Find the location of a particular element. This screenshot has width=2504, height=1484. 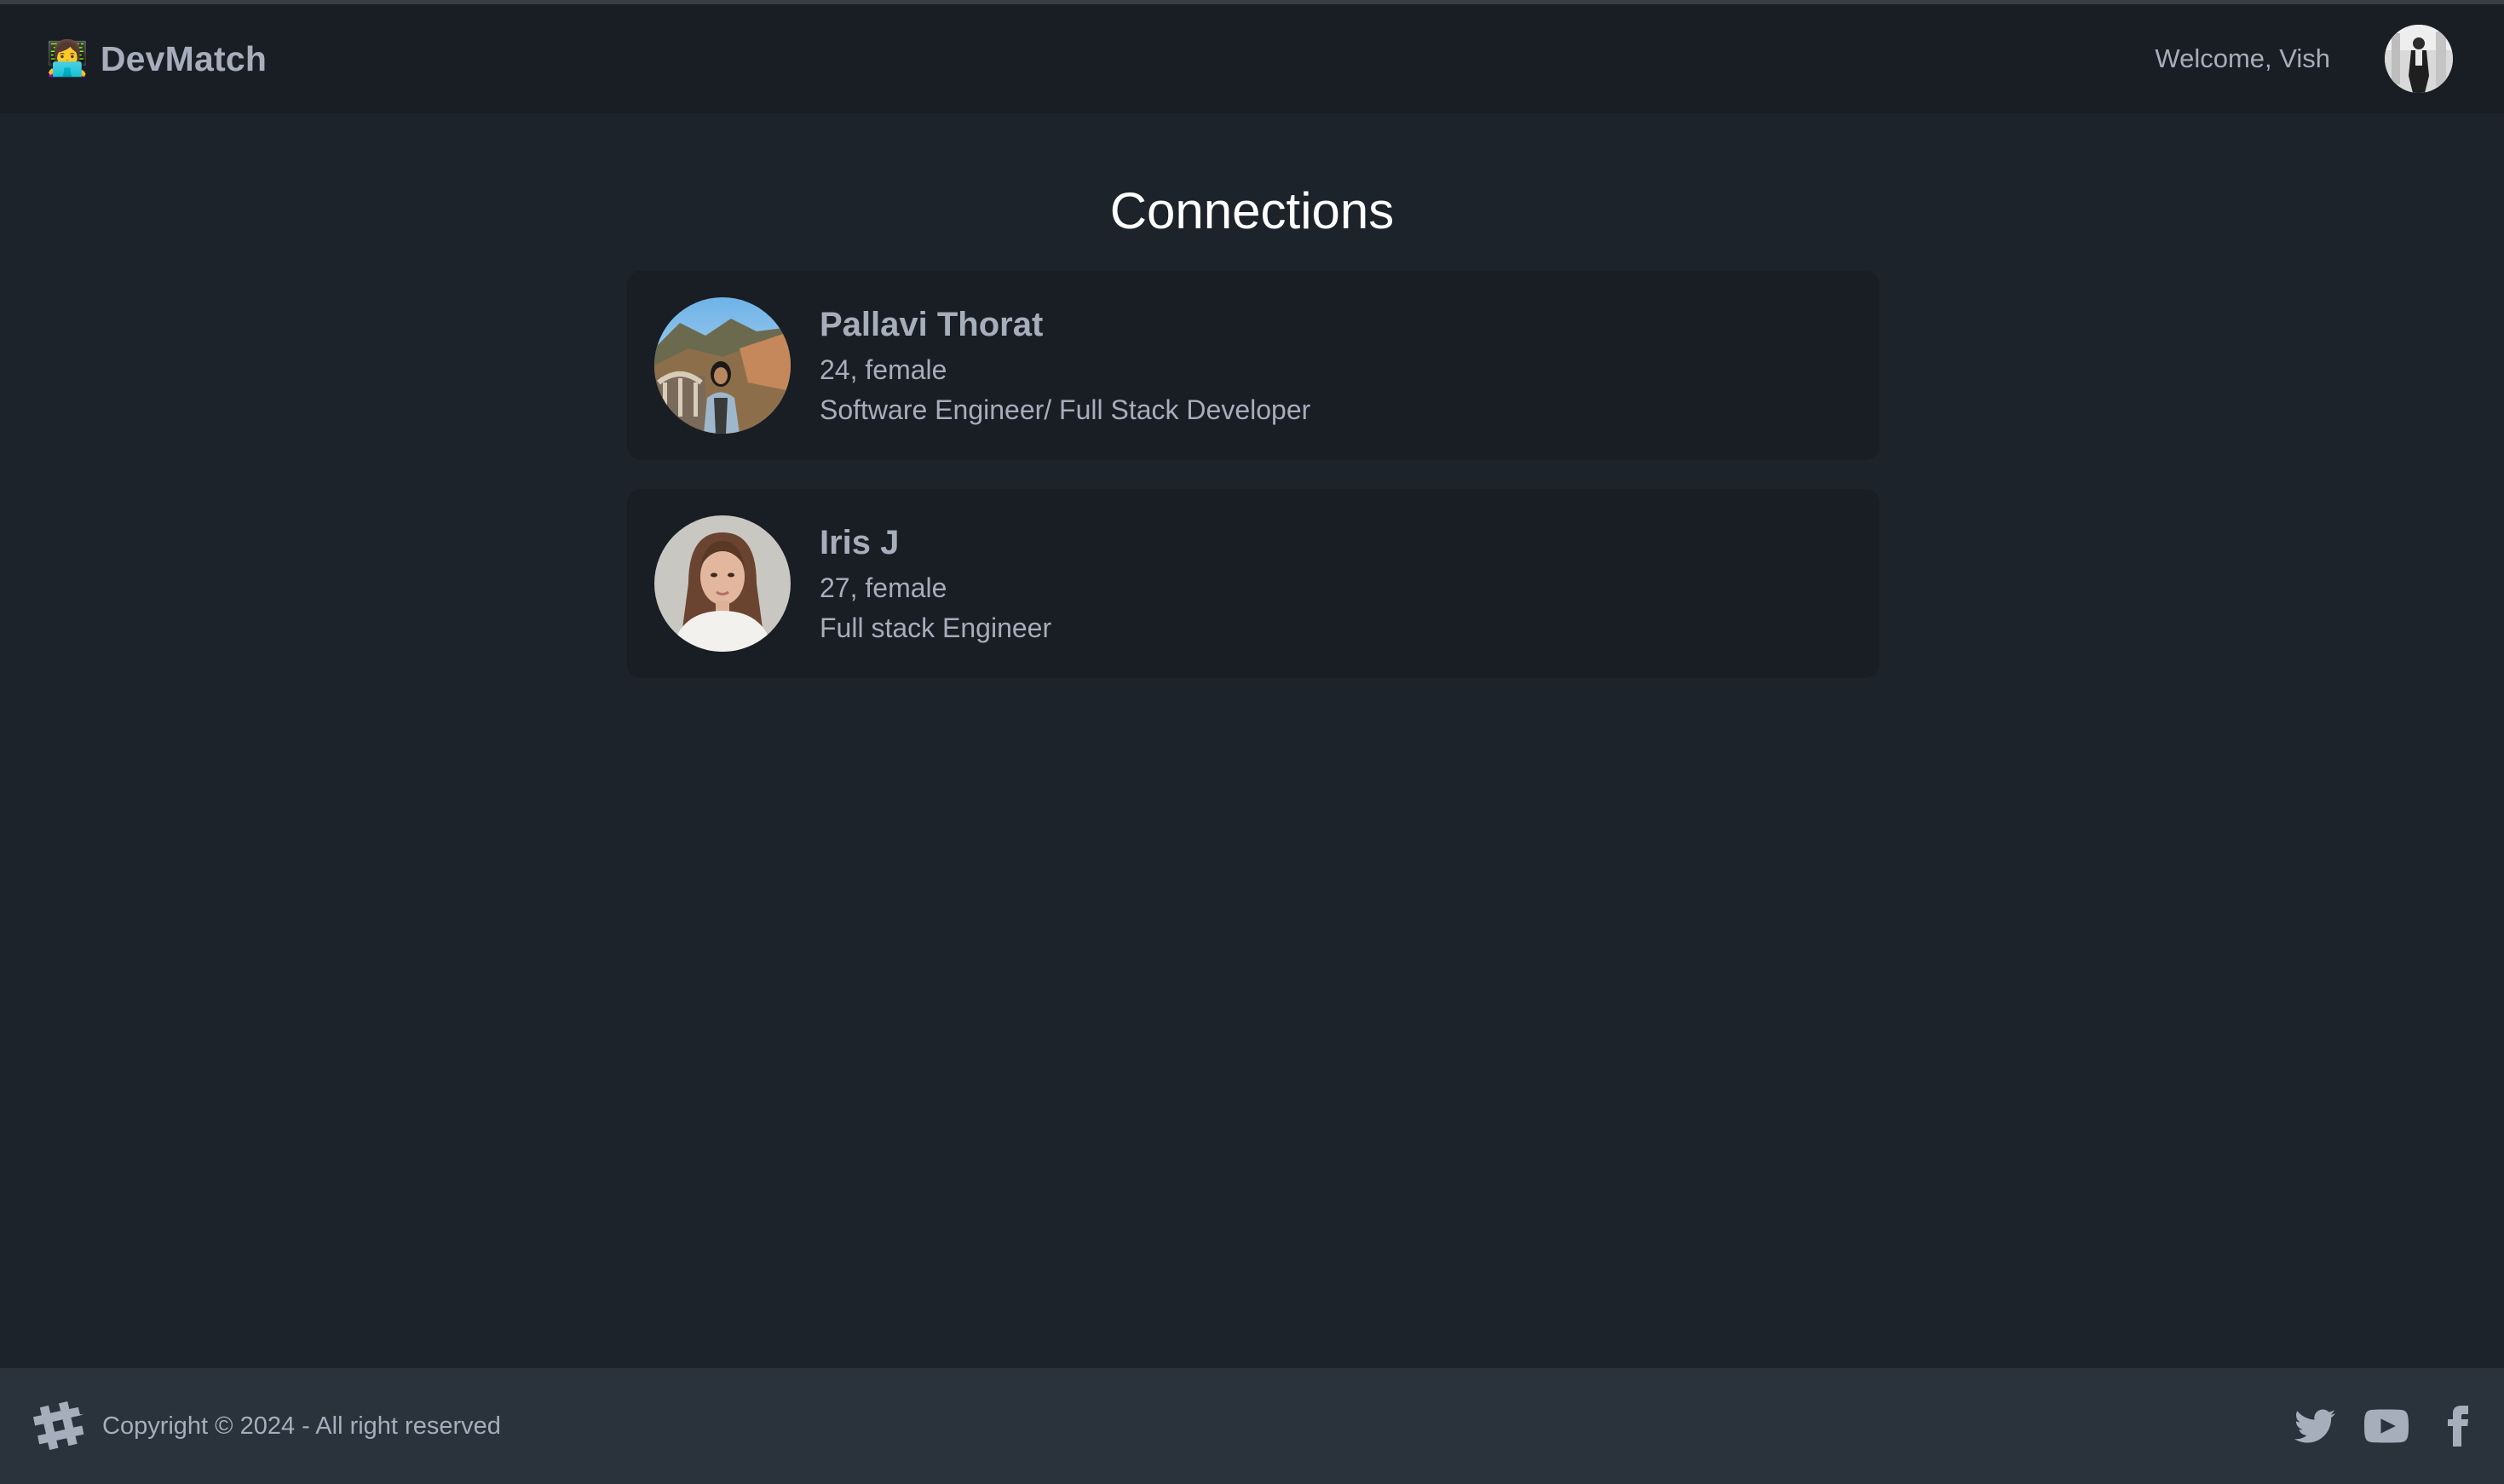

navbar-user-area: Welcome, Vish is located at coordinates (2304, 59).